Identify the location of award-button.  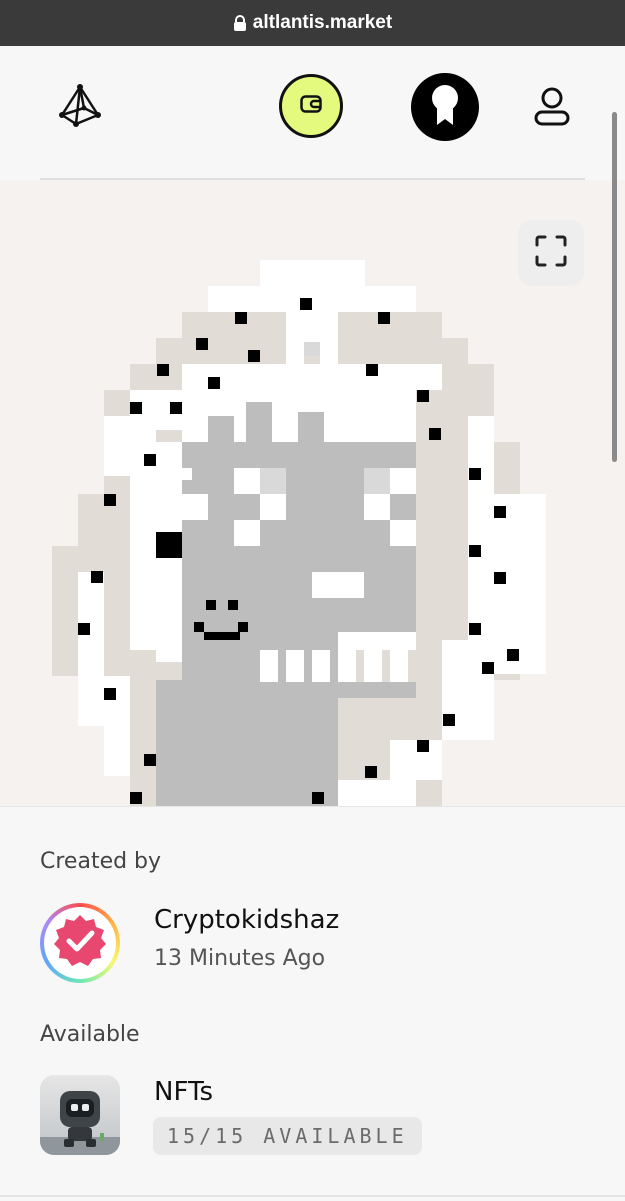
(445, 107).